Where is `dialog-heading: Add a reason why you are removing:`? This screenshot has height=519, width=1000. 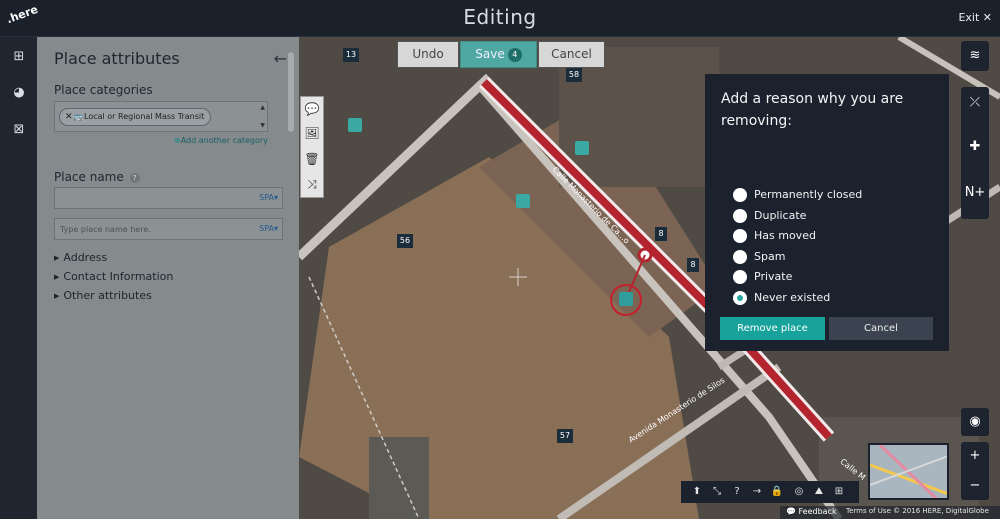 dialog-heading: Add a reason why you are removing: is located at coordinates (812, 110).